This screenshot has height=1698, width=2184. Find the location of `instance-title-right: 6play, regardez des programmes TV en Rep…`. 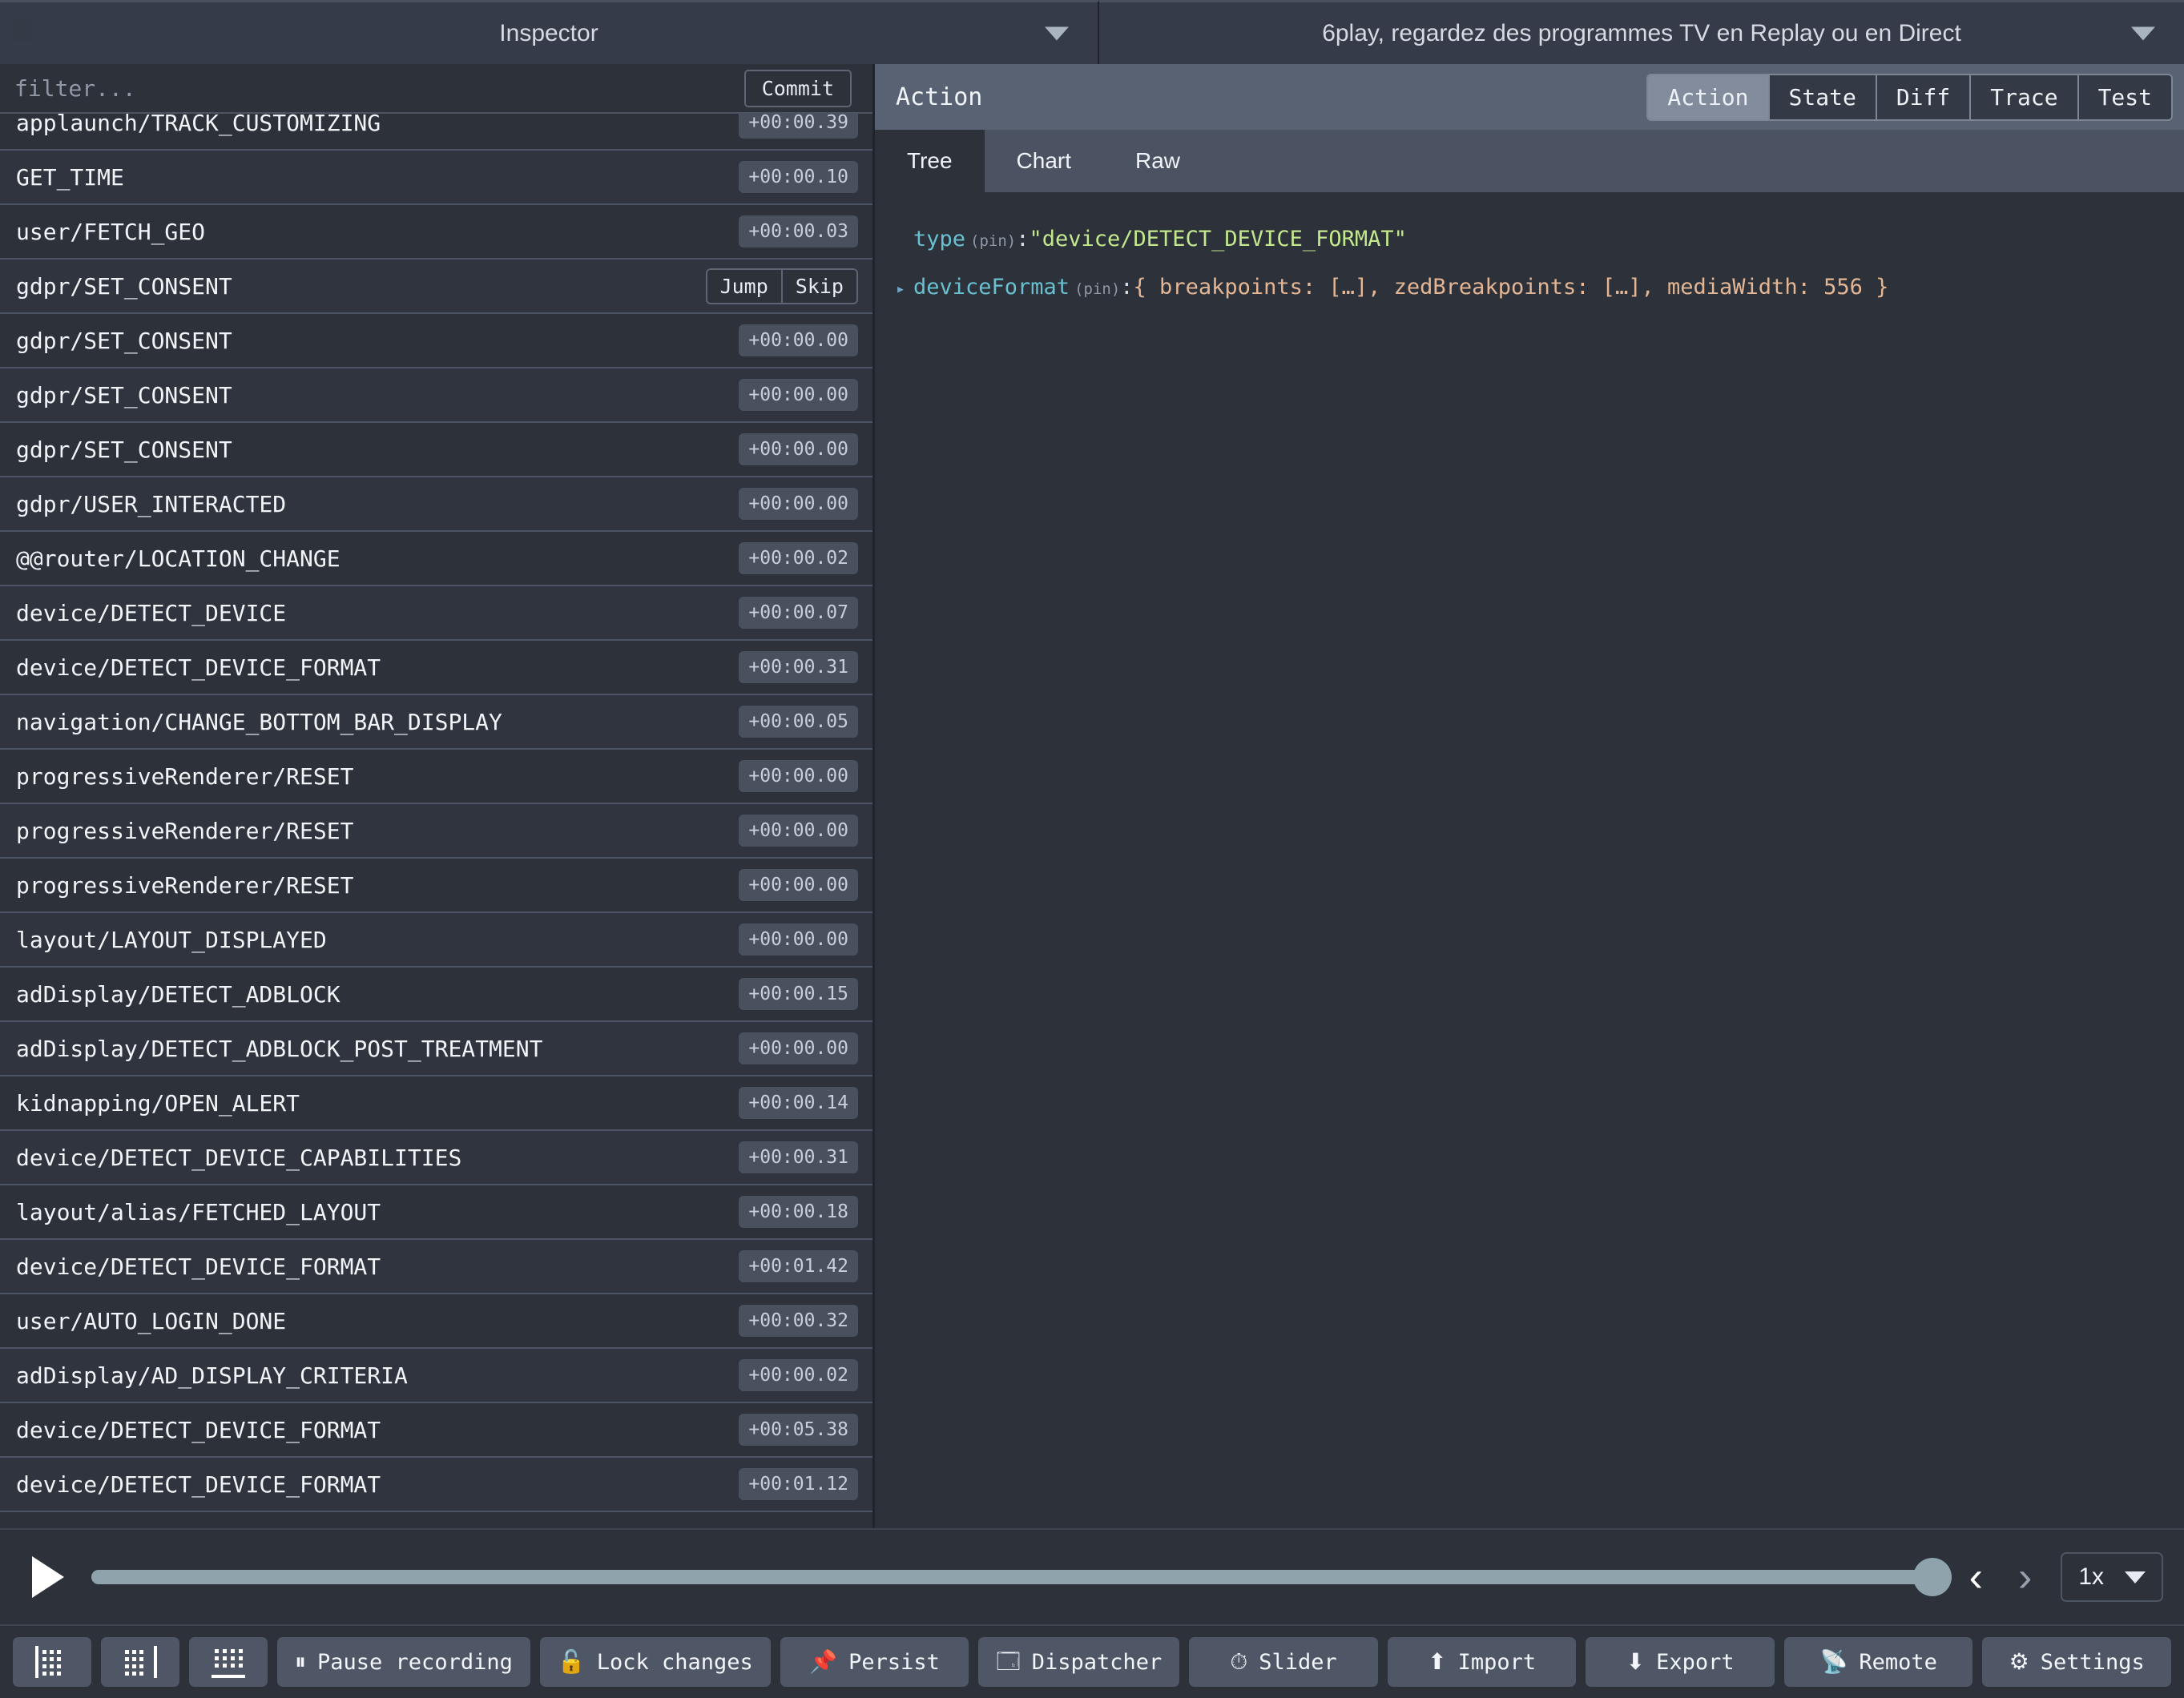

instance-title-right: 6play, regardez des programmes TV en Rep… is located at coordinates (1642, 32).